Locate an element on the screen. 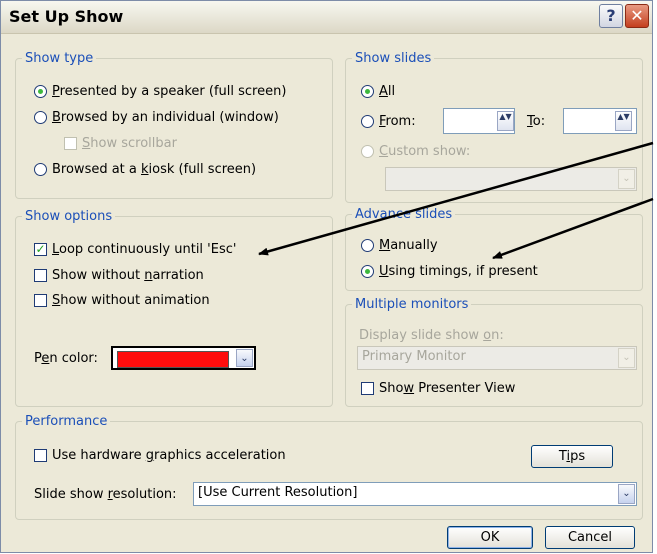  radio-all-slides: All is located at coordinates (378, 91).